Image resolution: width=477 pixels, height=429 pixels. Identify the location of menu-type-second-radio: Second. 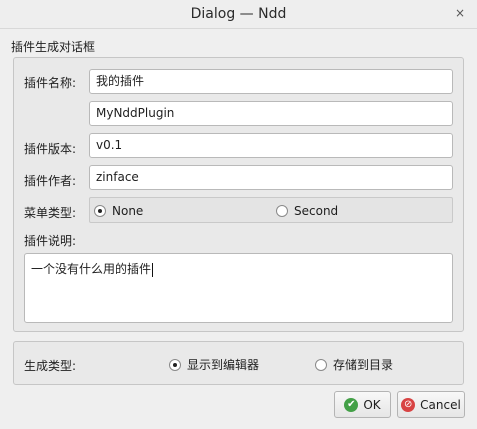
(307, 211).